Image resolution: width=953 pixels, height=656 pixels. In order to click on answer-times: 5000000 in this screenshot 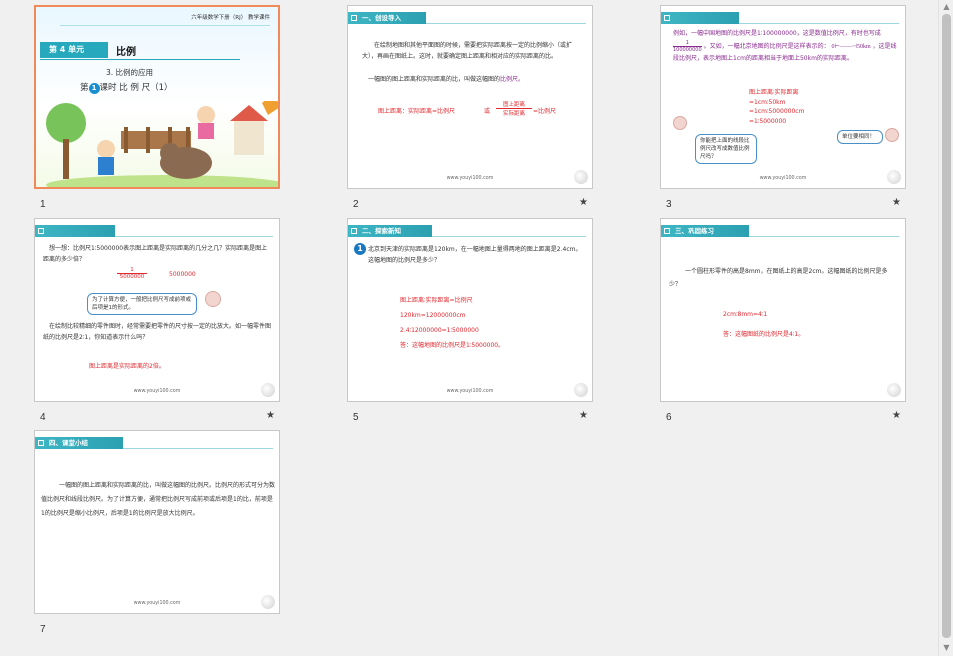, I will do `click(182, 274)`.